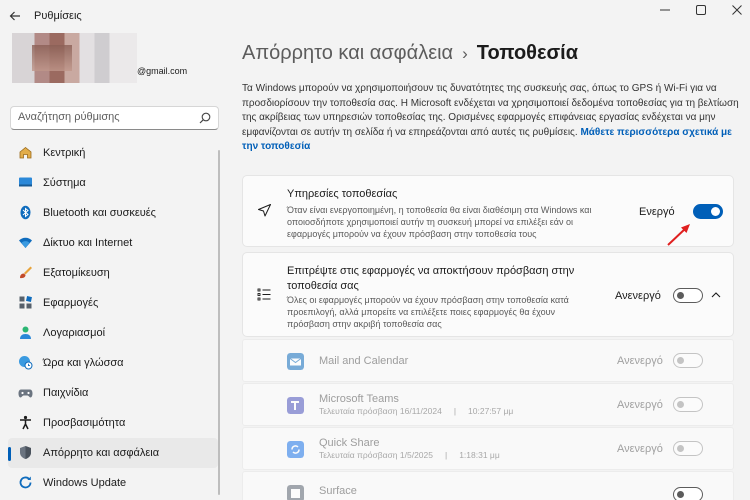 This screenshot has height=500, width=750. I want to click on location-services-toggle, so click(708, 211).